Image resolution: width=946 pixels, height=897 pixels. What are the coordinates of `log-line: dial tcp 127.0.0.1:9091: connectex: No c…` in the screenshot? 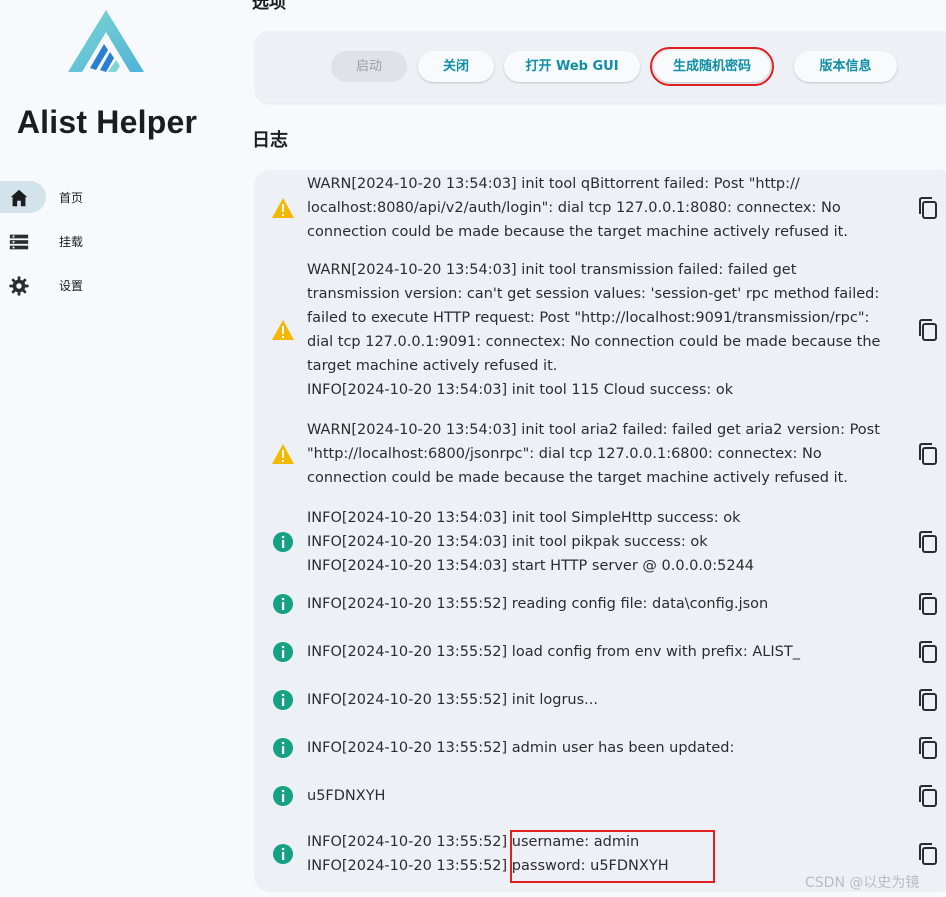 It's located at (594, 342).